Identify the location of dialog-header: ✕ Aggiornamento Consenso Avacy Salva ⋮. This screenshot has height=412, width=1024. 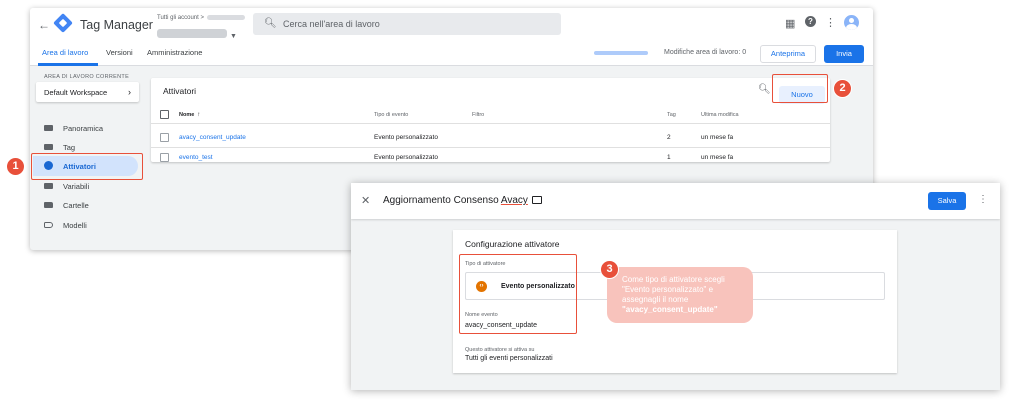
(675, 201).